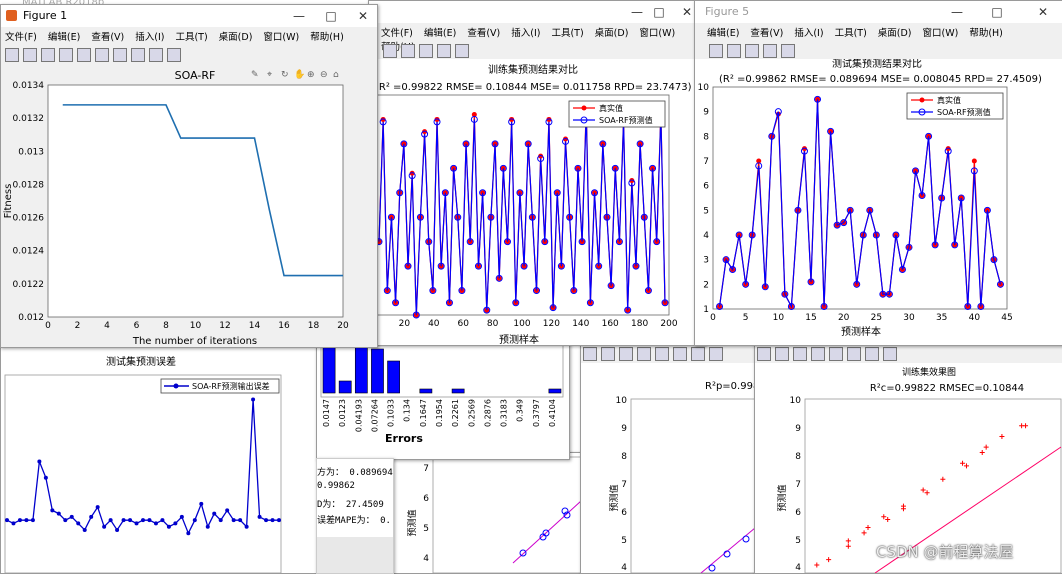 Image resolution: width=1062 pixels, height=574 pixels. What do you see at coordinates (949, 100) in the screenshot?
I see `test-legend-actual: 真实值` at bounding box center [949, 100].